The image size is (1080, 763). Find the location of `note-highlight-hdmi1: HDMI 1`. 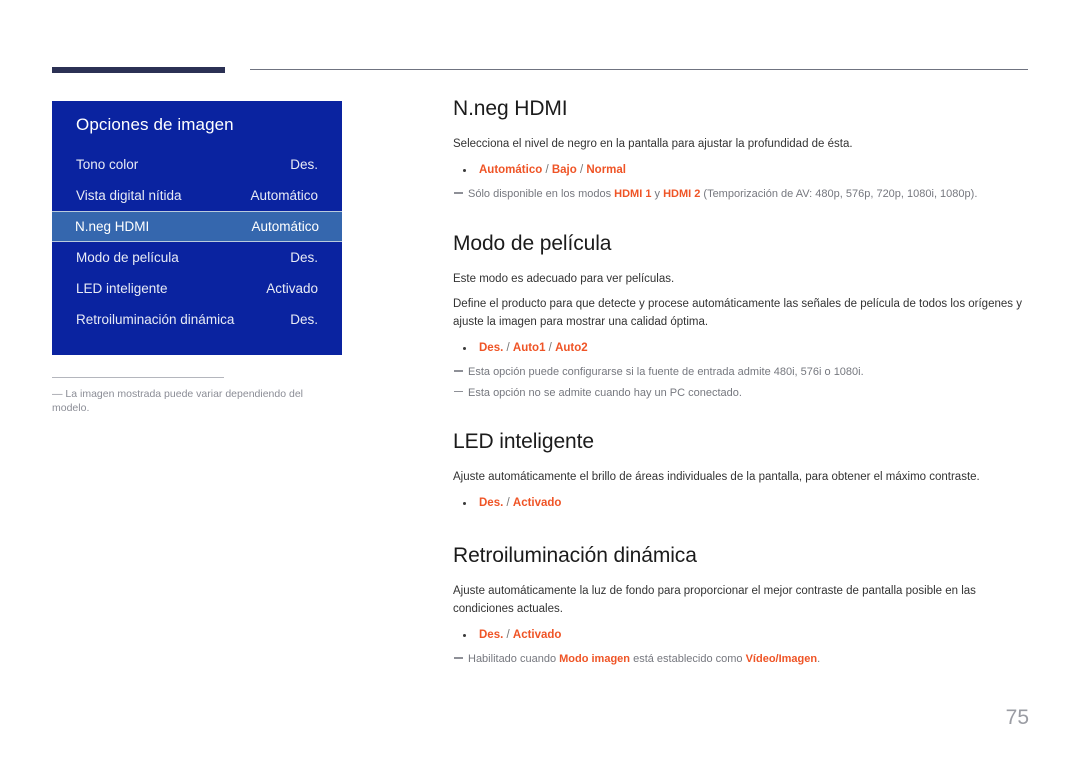

note-highlight-hdmi1: HDMI 1 is located at coordinates (633, 194).